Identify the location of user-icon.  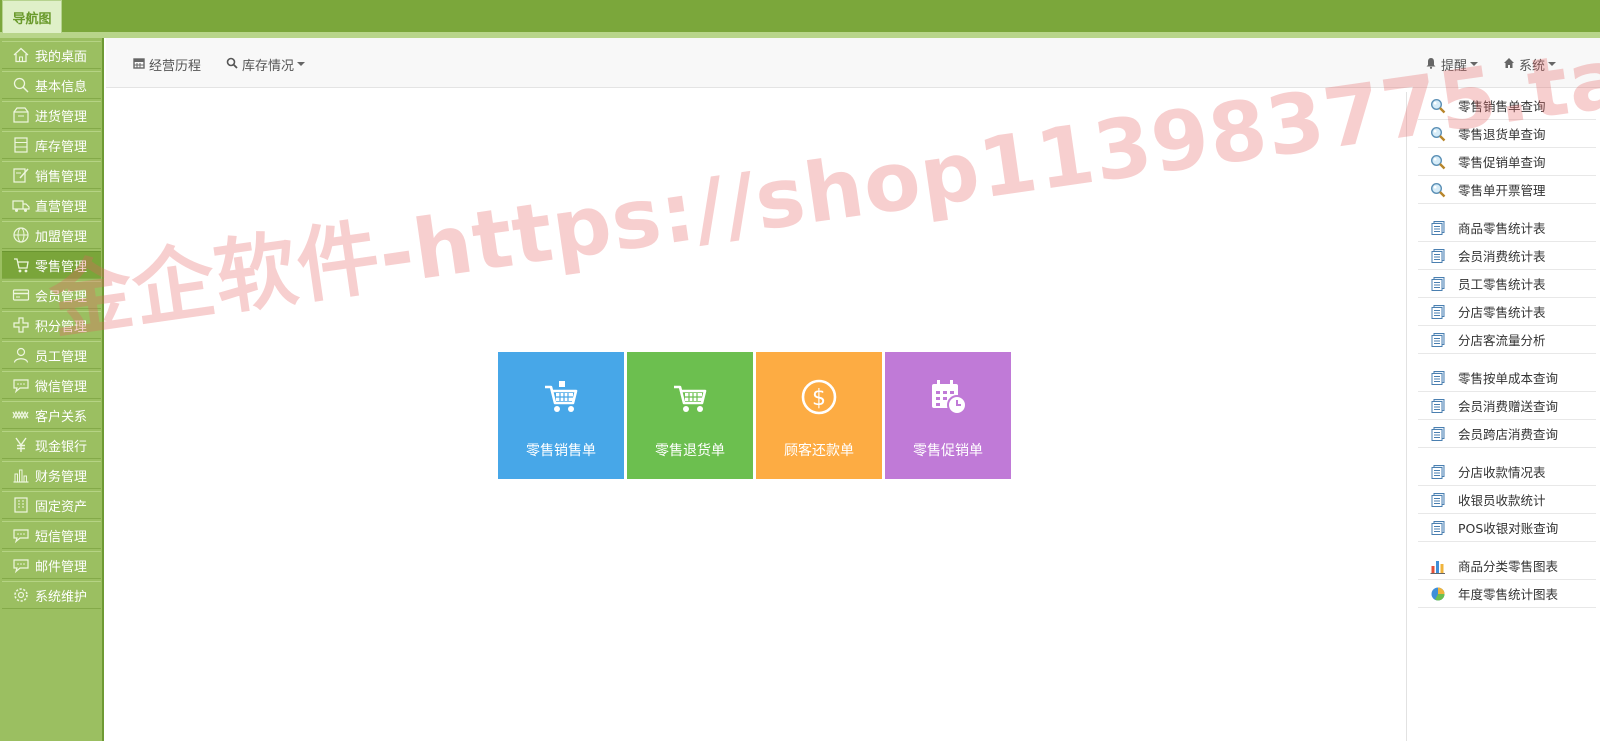
(21, 355).